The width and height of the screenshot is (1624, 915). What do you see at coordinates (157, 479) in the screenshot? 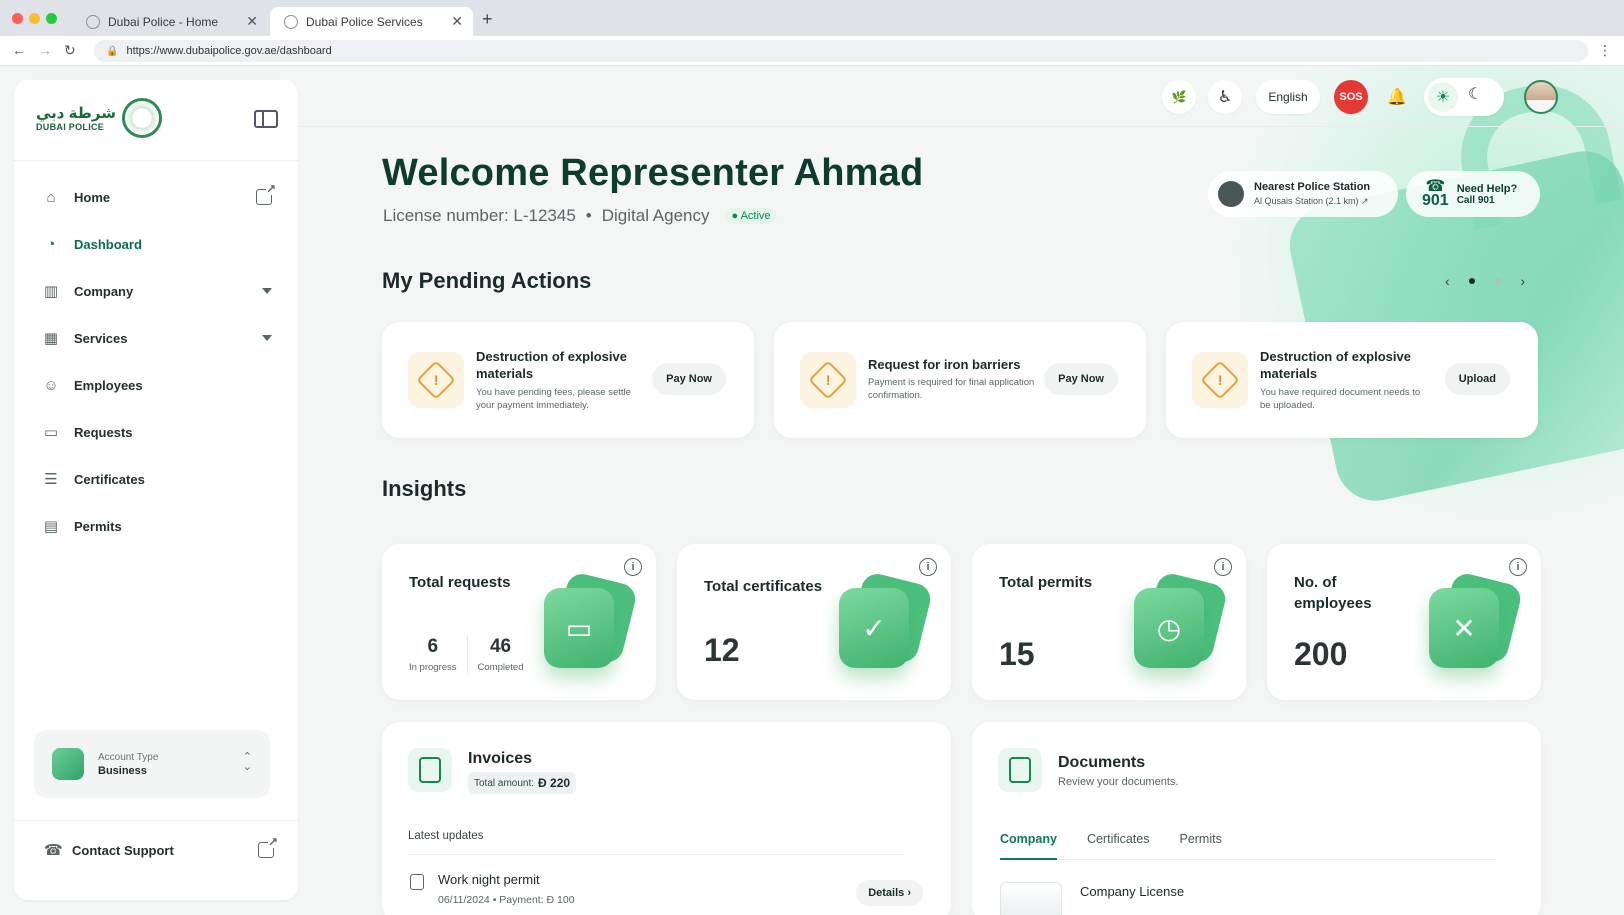
I see `sidebar-item-certificates: ☰ Certificates` at bounding box center [157, 479].